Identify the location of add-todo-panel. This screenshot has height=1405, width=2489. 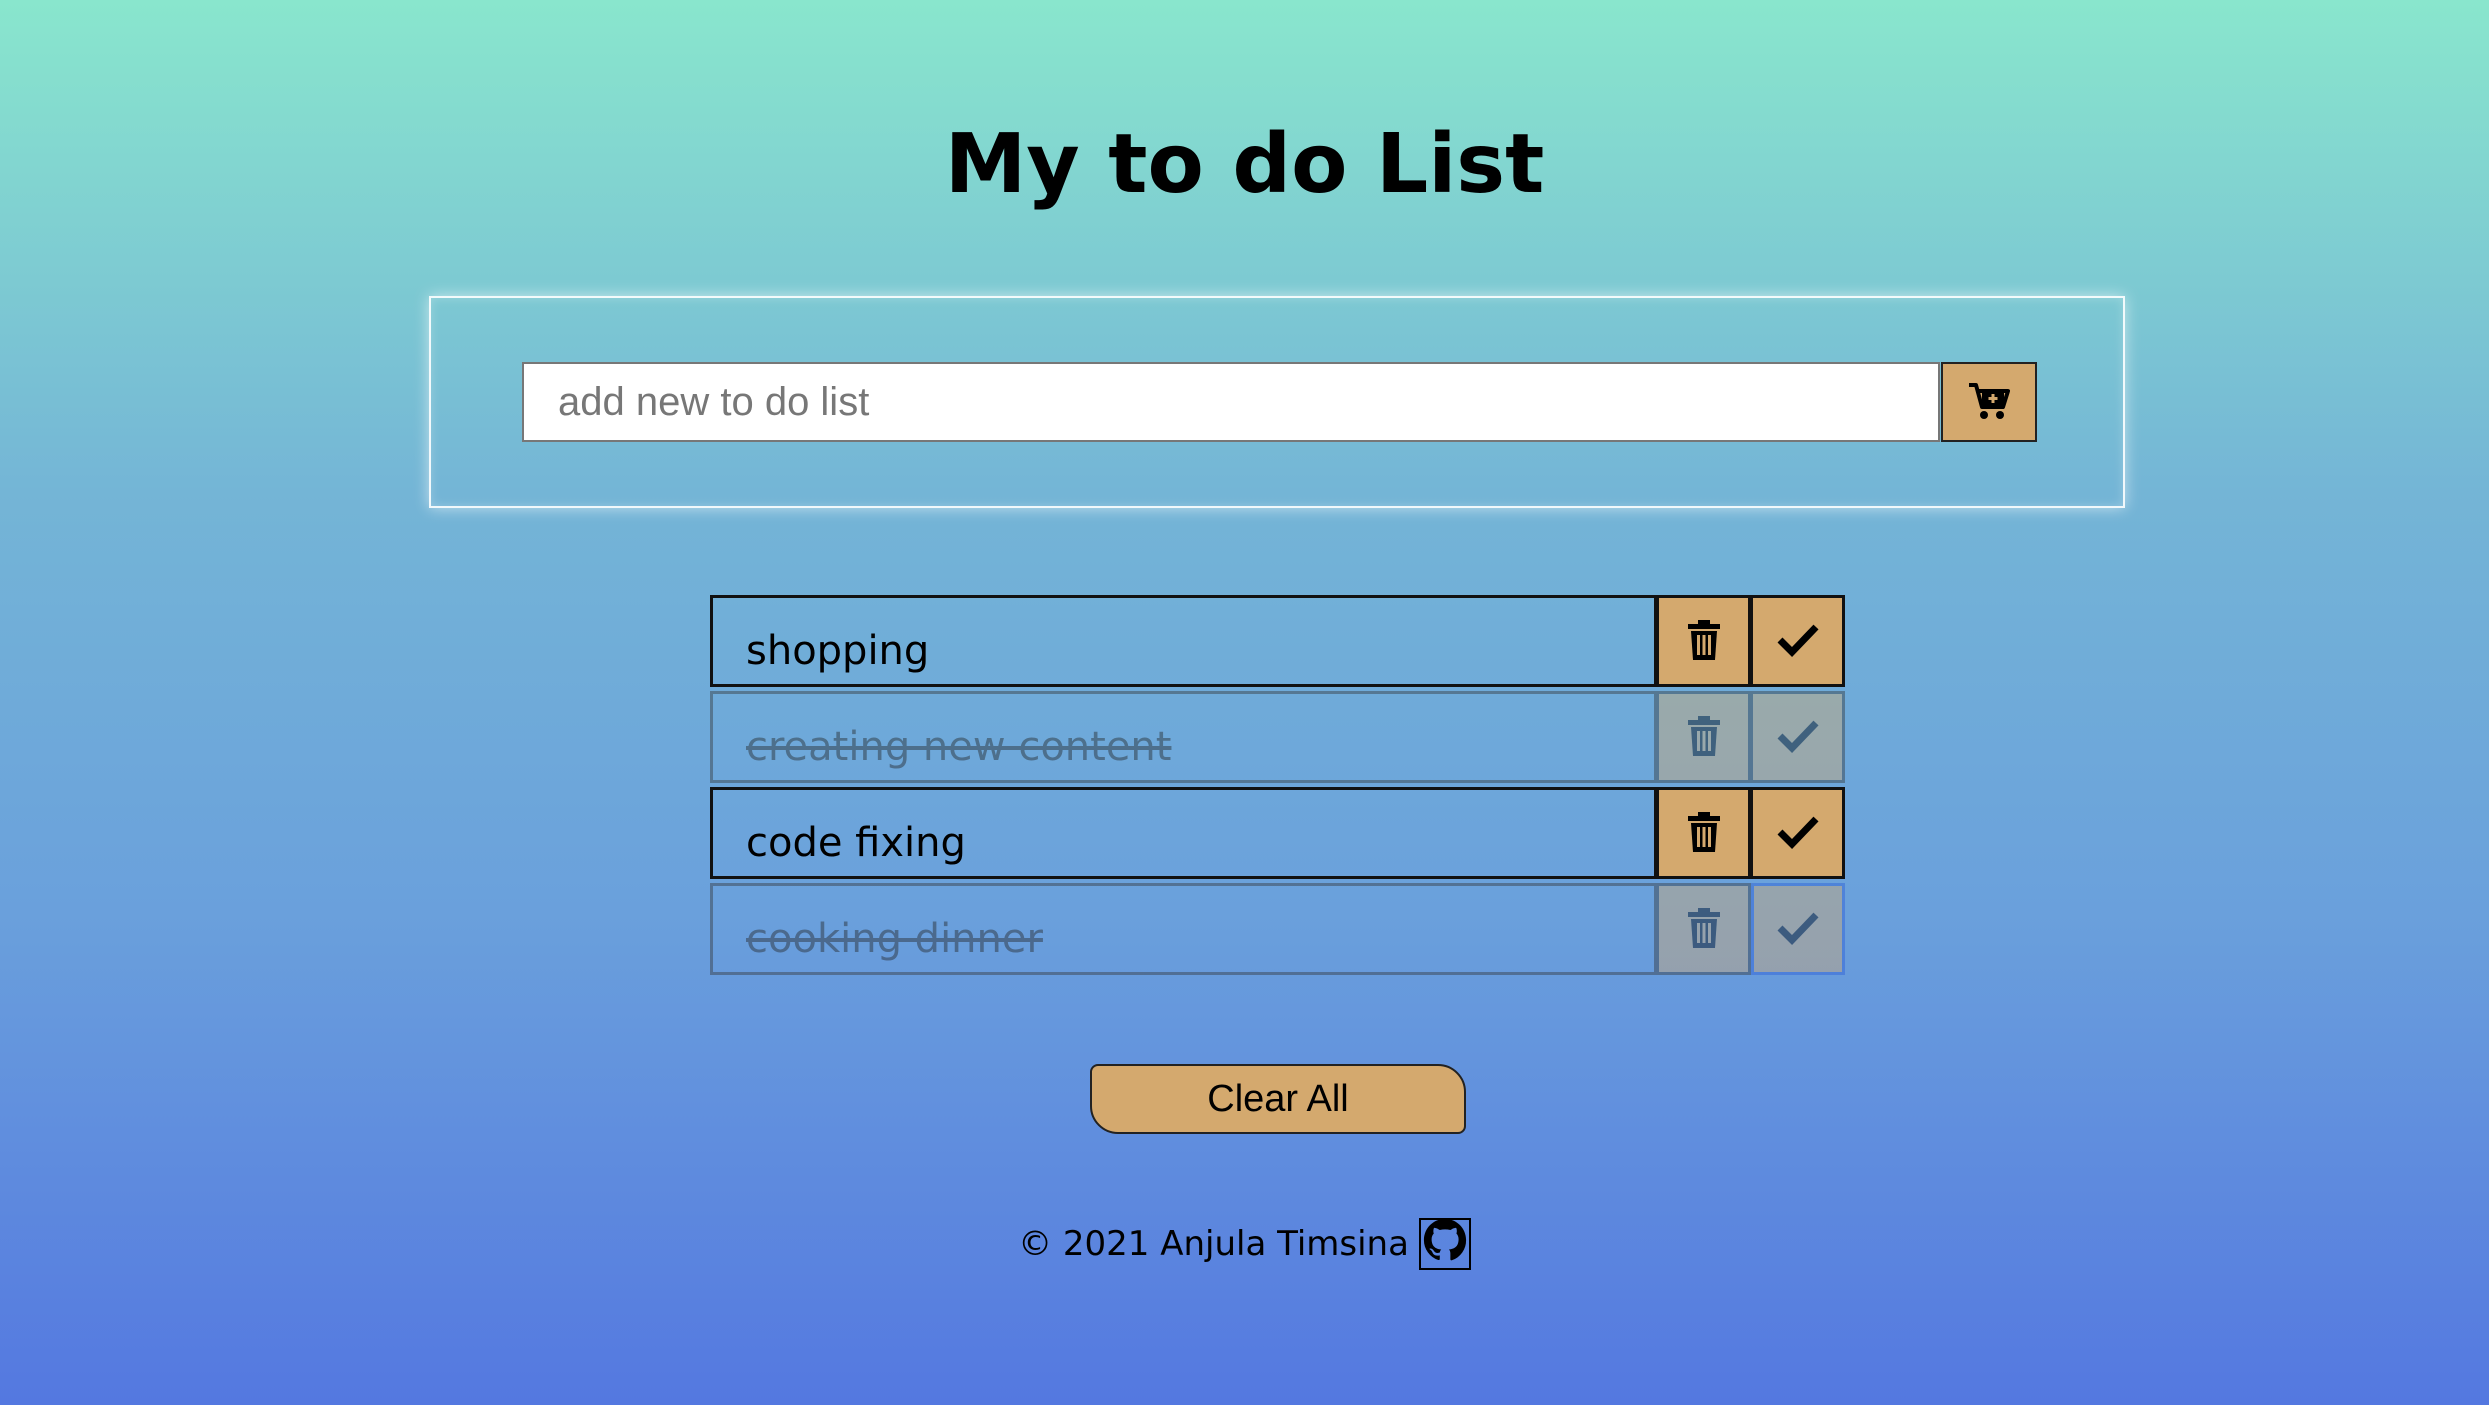
(1277, 402).